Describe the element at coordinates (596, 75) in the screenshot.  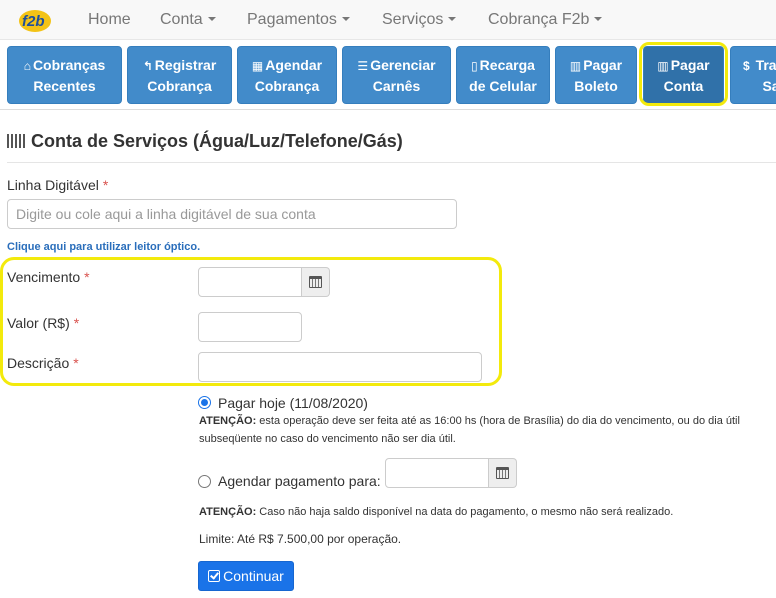
I see `pagar-boleto-button: ▥ Pagar Boleto` at that location.